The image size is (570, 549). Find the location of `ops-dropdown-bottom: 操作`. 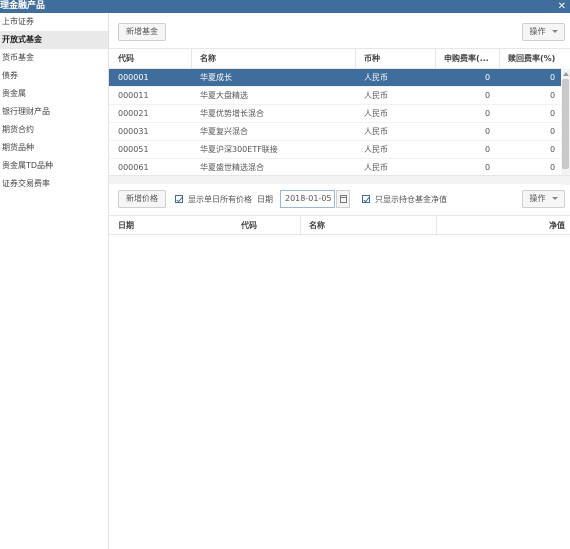

ops-dropdown-bottom: 操作 is located at coordinates (543, 199).